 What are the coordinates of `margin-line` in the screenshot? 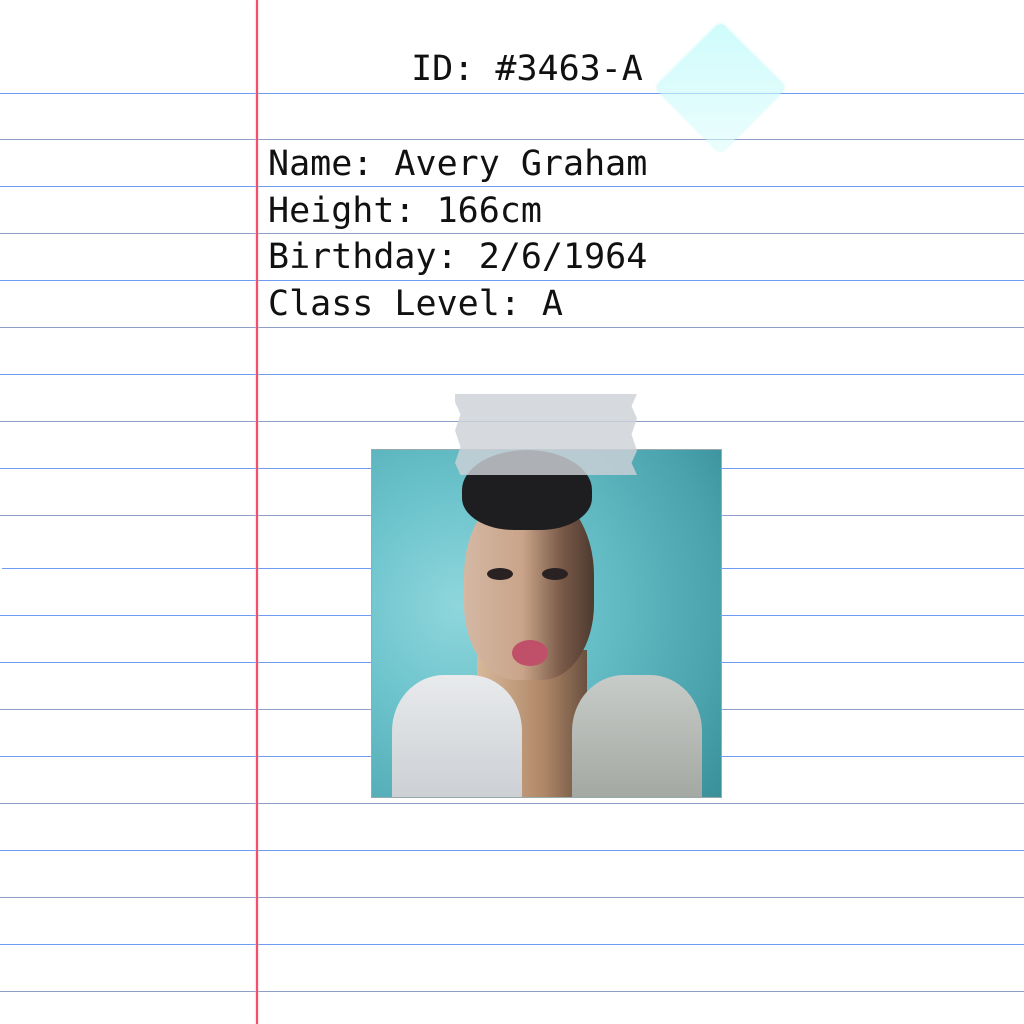 It's located at (257, 512).